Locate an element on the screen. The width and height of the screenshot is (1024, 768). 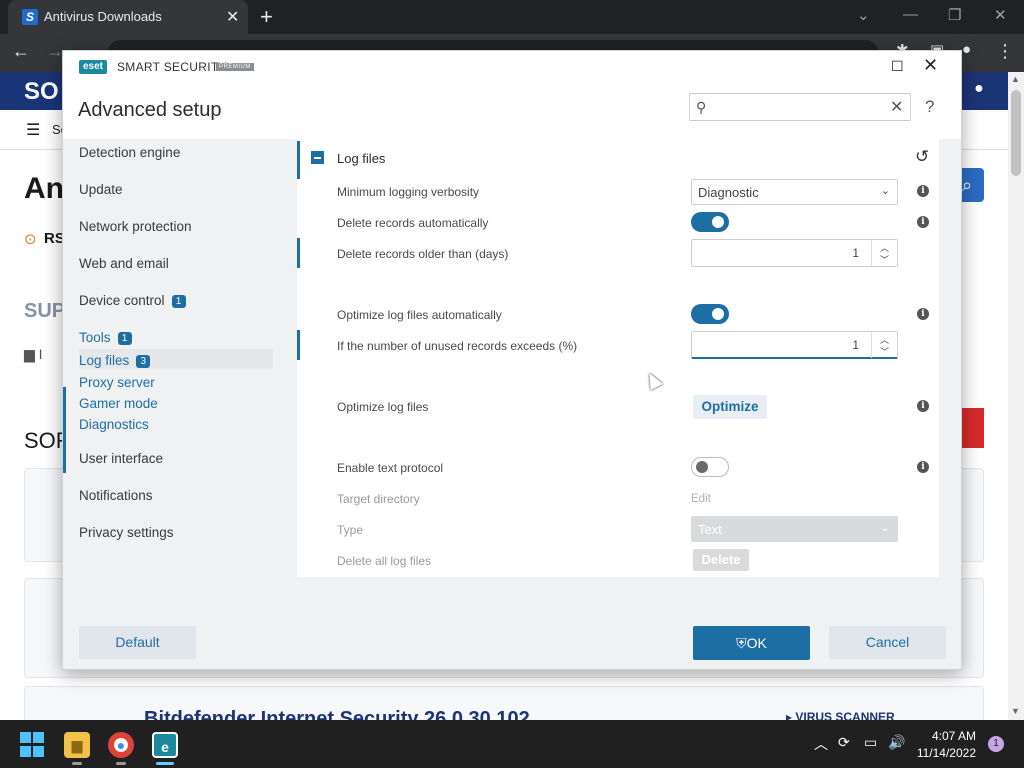
scroll-down-icon: ▼ is located at coordinates (1015, 711).